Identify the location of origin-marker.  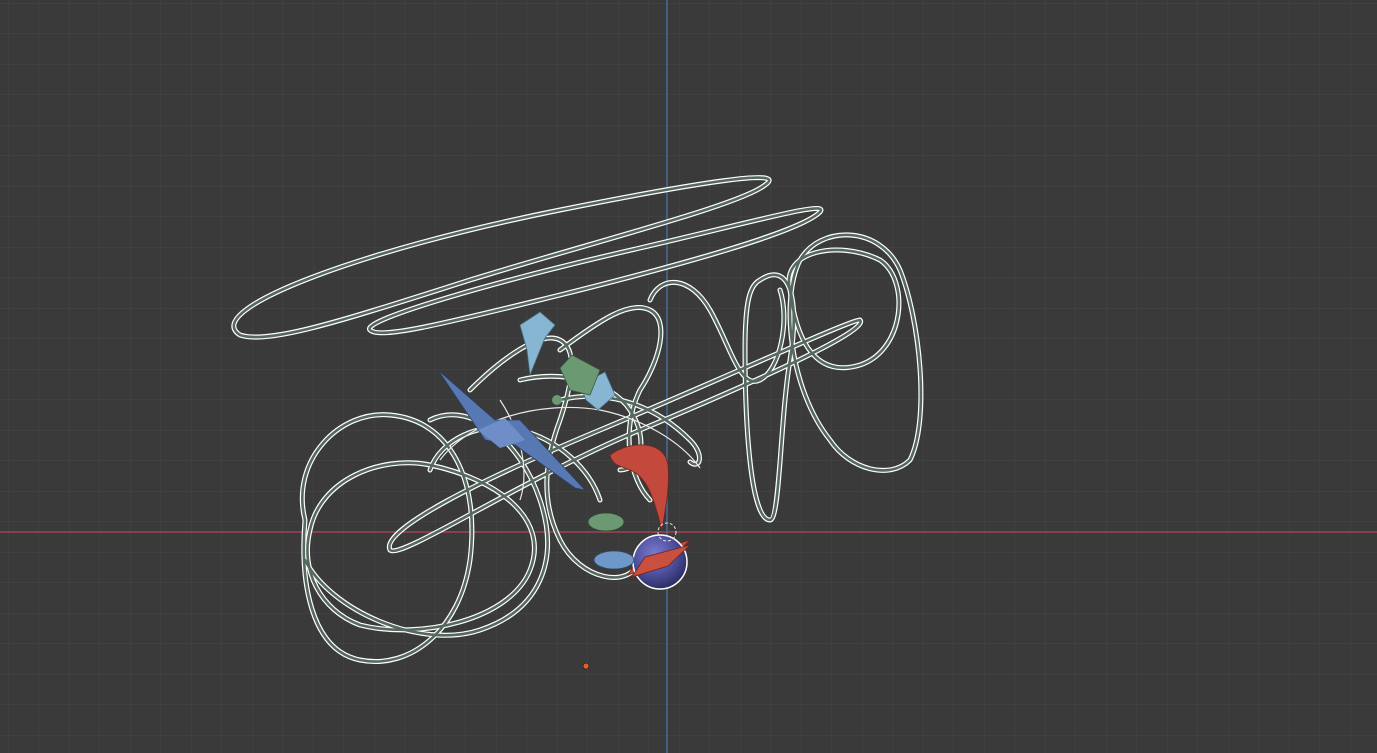
(586, 666).